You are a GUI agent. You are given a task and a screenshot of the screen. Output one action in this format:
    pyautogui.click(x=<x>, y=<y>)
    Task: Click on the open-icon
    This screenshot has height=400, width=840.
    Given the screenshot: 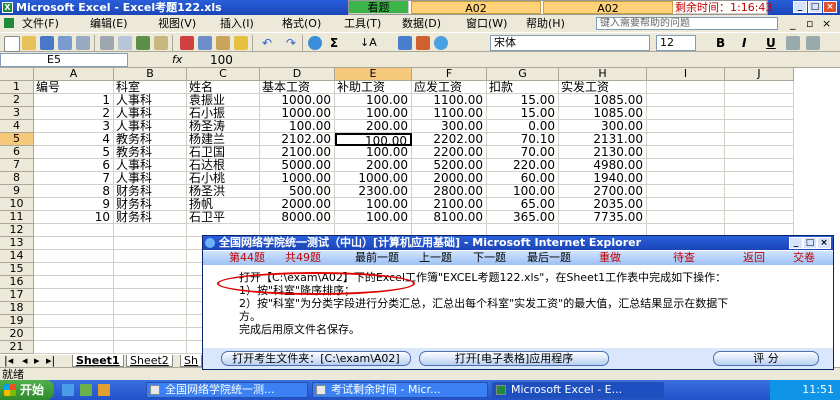 What is the action you would take?
    pyautogui.click(x=29, y=43)
    